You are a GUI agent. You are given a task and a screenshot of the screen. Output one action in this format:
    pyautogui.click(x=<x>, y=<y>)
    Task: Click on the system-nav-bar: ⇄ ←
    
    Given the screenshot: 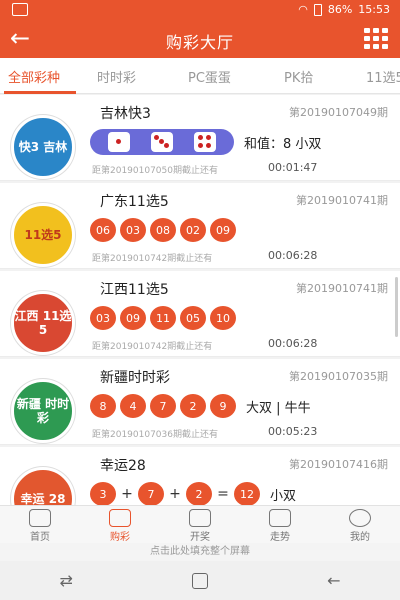 What is the action you would take?
    pyautogui.click(x=200, y=580)
    